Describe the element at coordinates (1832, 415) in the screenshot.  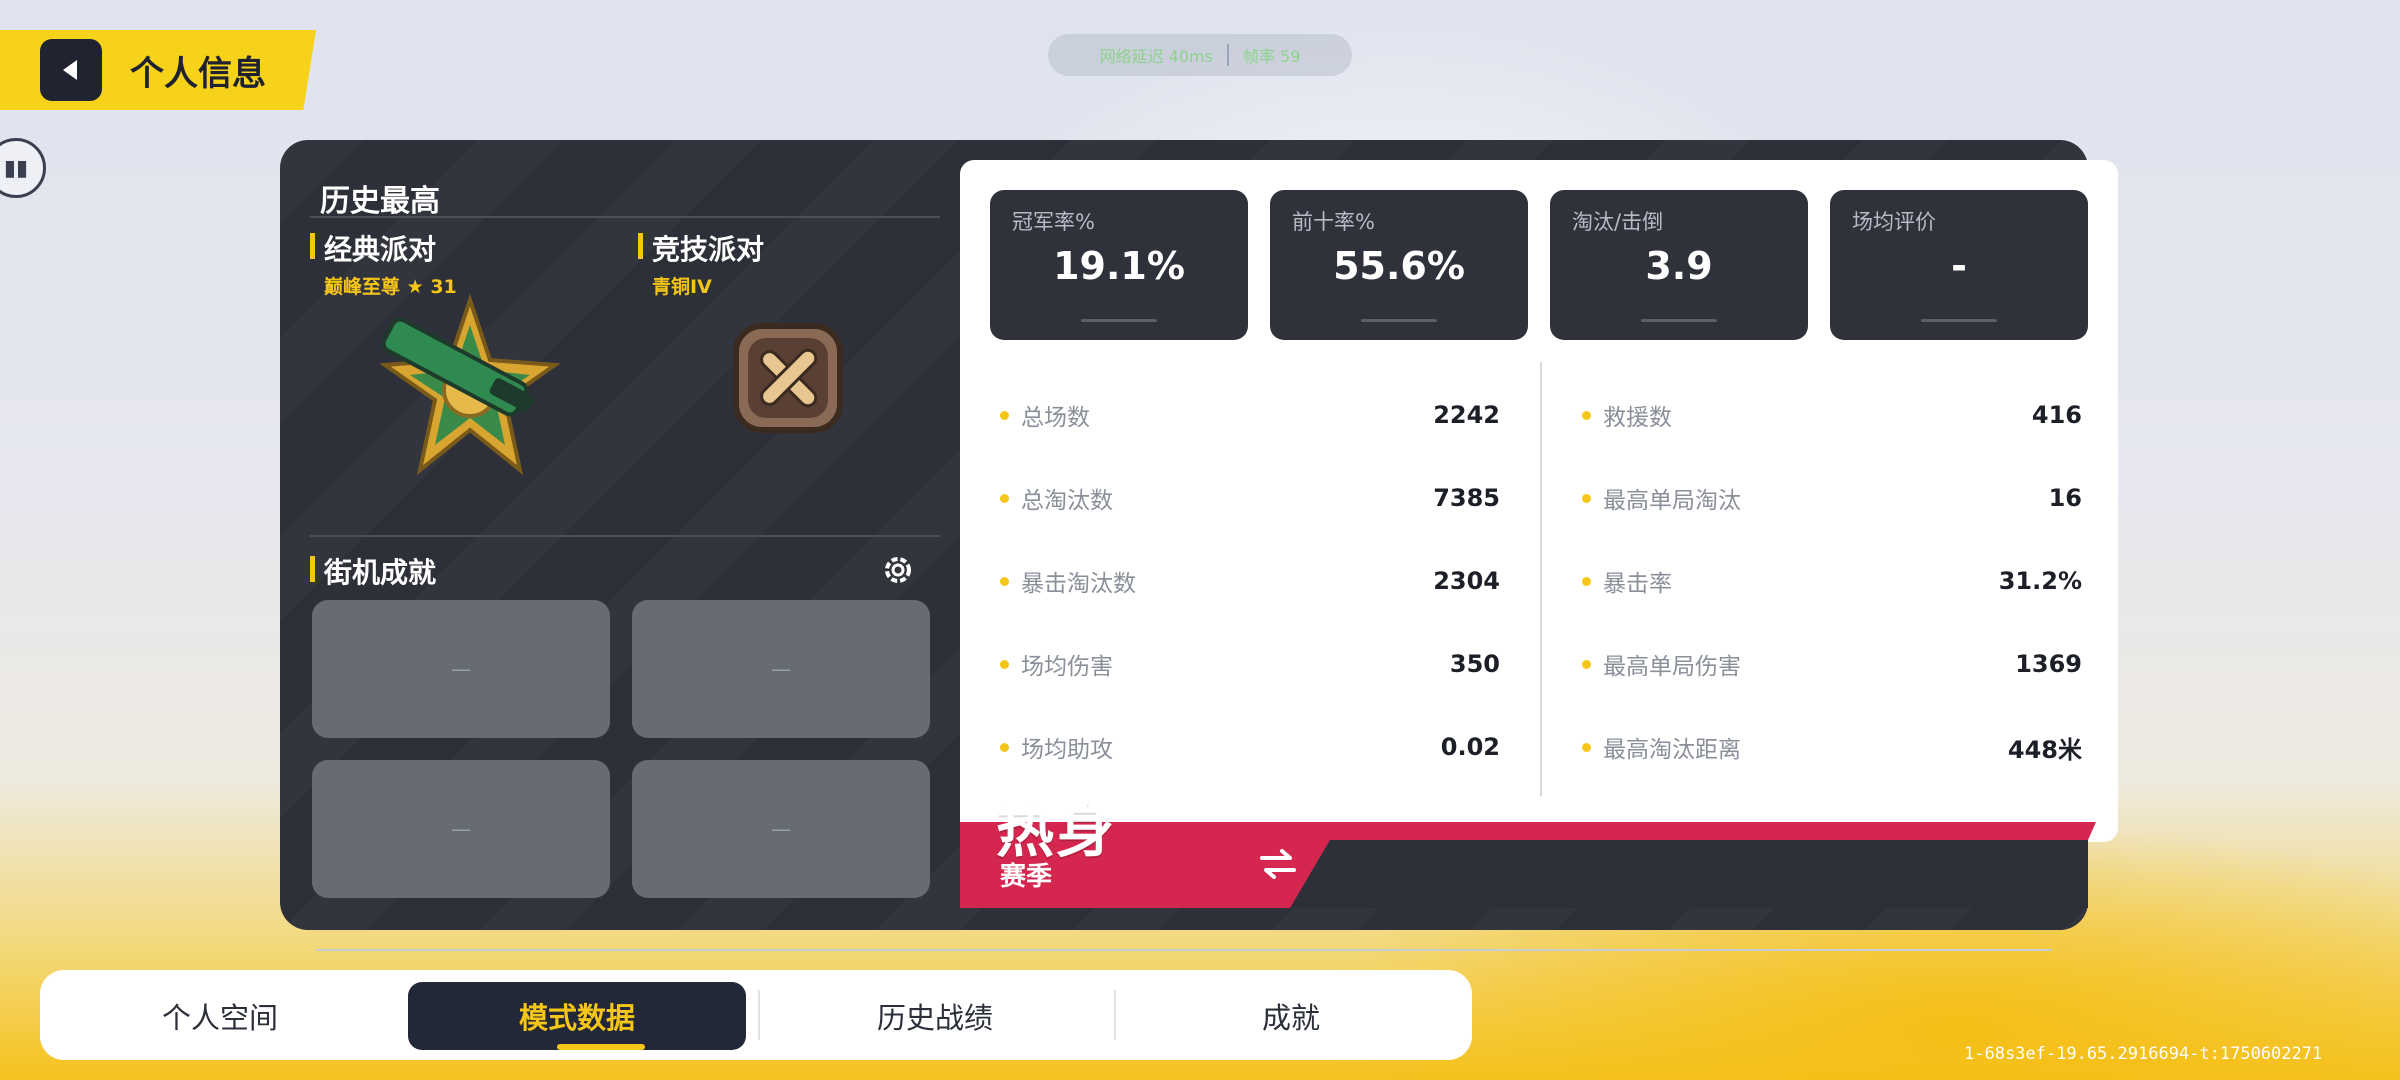
I see `stat-row: 救援数 416` at that location.